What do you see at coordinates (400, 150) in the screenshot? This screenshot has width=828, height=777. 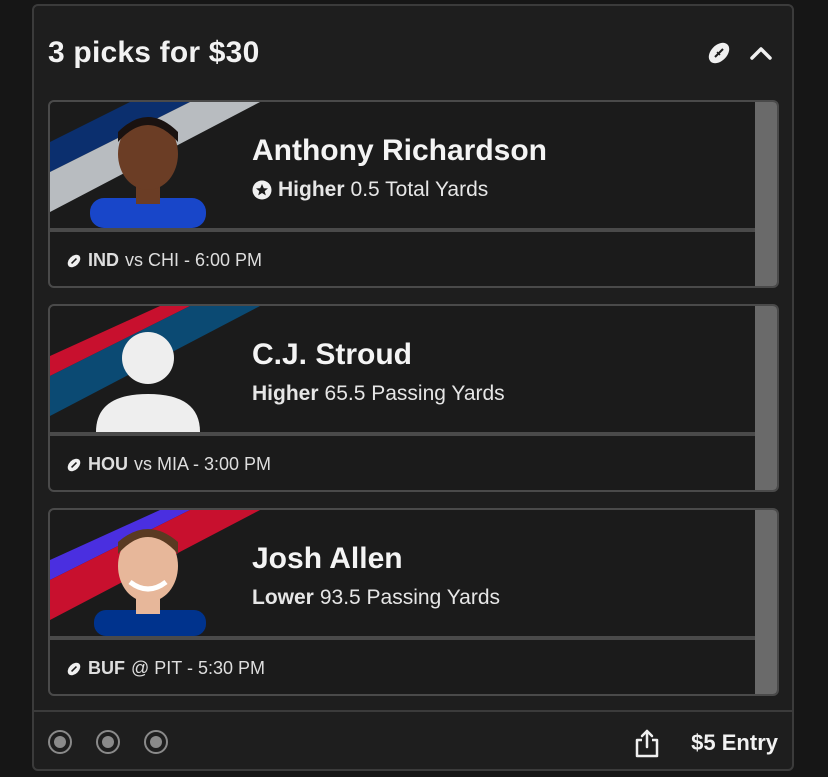 I see `player-name: Anthony Richardson` at bounding box center [400, 150].